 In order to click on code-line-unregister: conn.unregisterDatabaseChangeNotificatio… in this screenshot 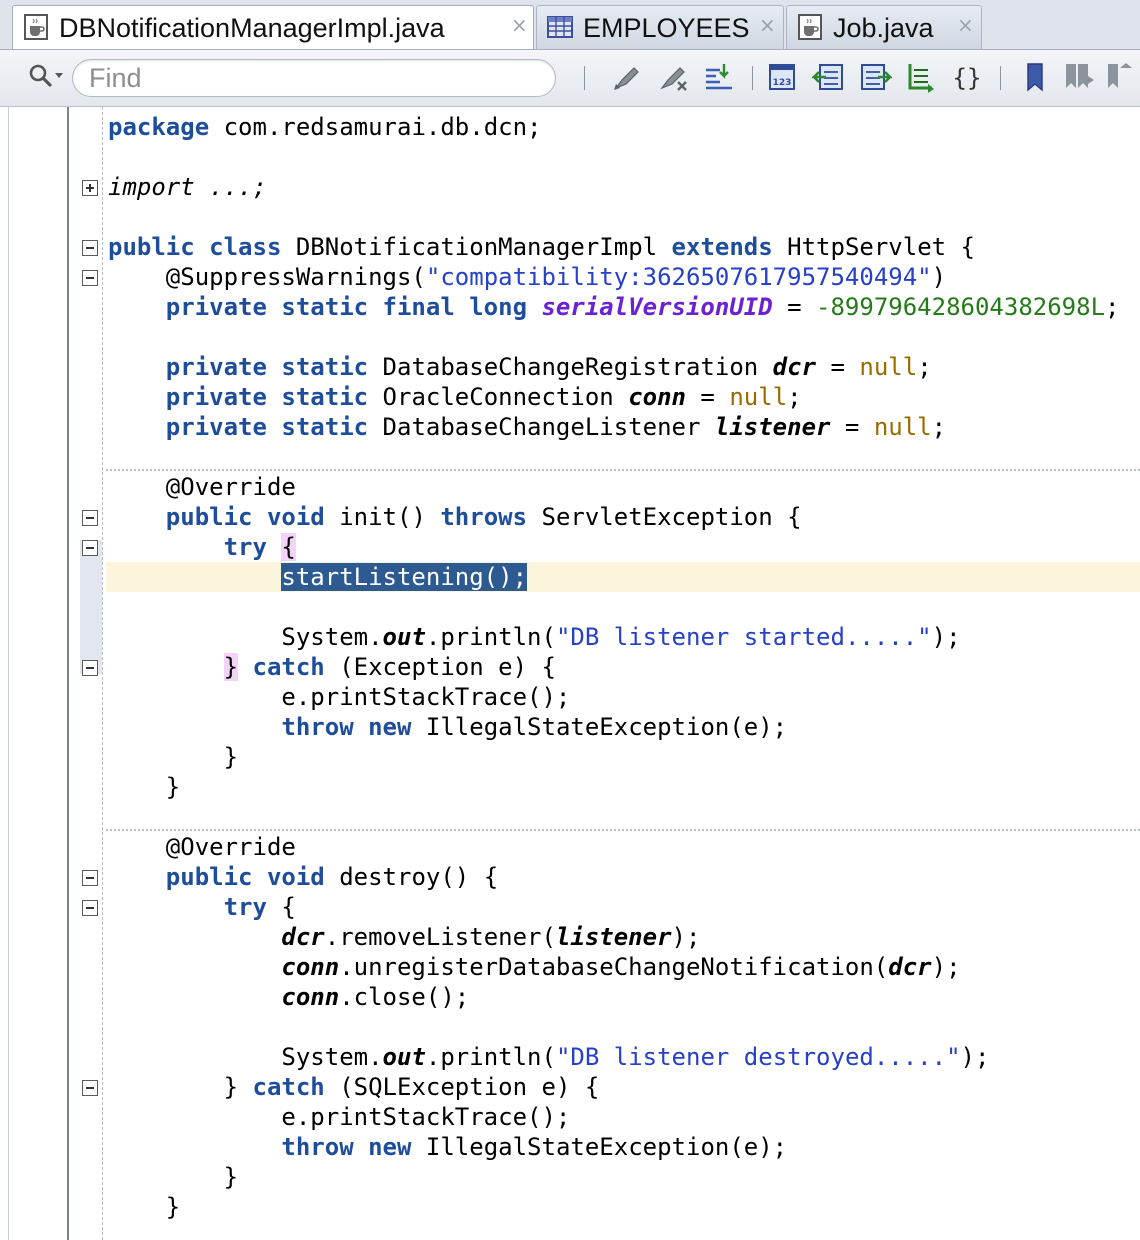, I will do `click(621, 967)`.